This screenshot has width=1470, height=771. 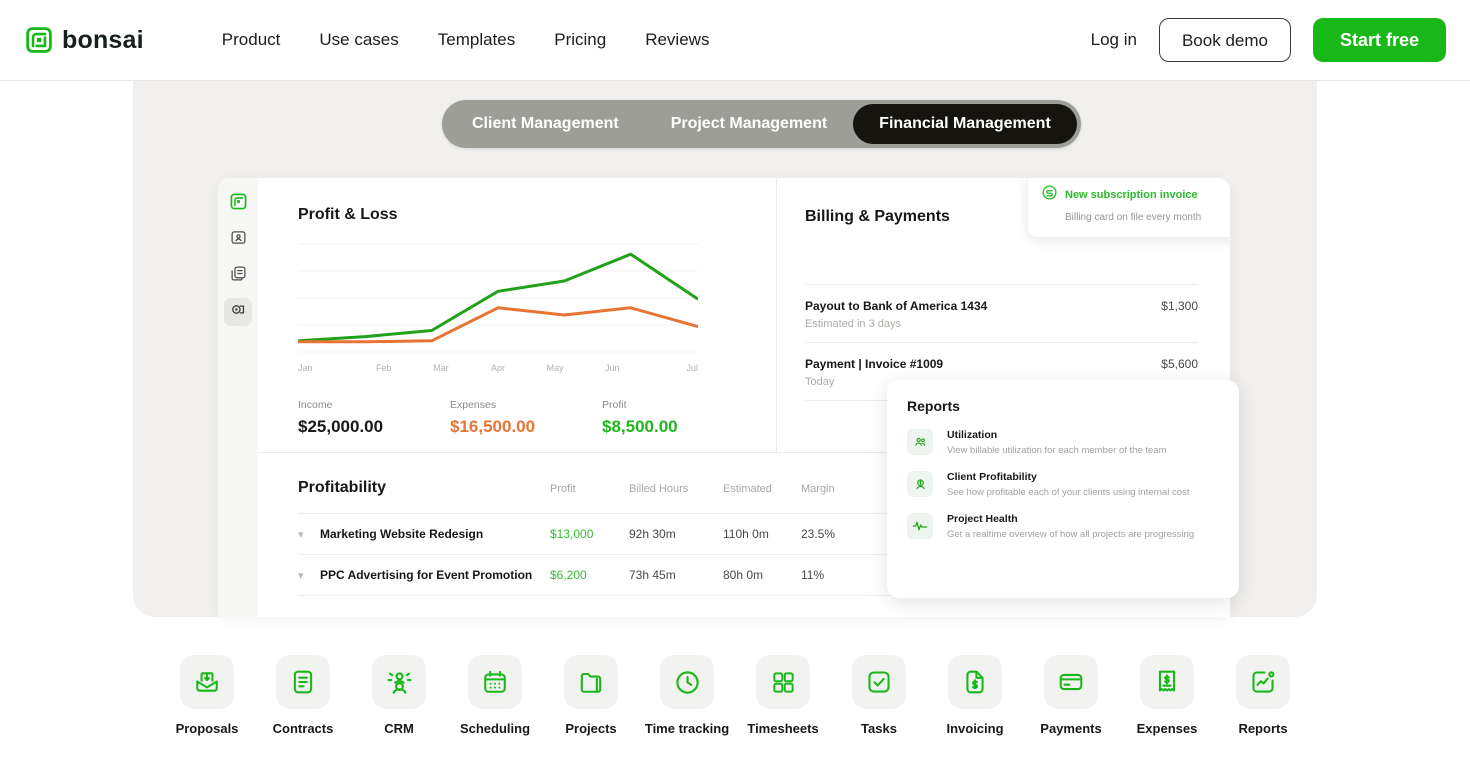 What do you see at coordinates (568, 575) in the screenshot?
I see `cell-profit: $6,200` at bounding box center [568, 575].